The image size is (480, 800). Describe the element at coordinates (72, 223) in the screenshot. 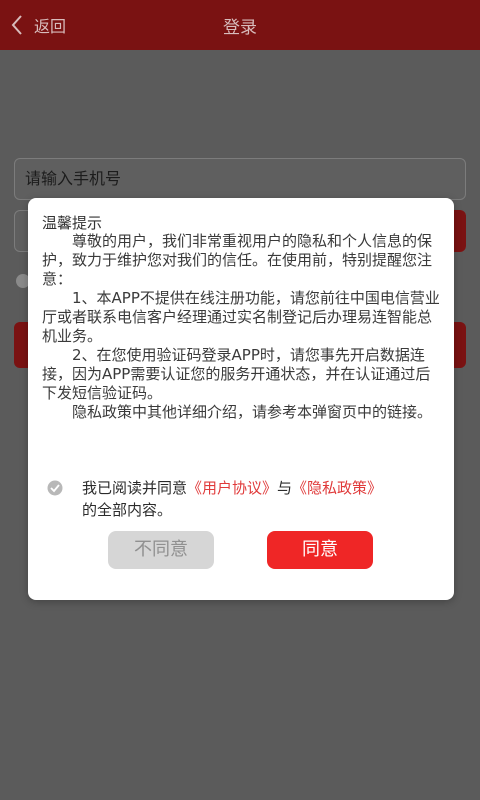

I see `dialog-title: 温馨提示` at that location.